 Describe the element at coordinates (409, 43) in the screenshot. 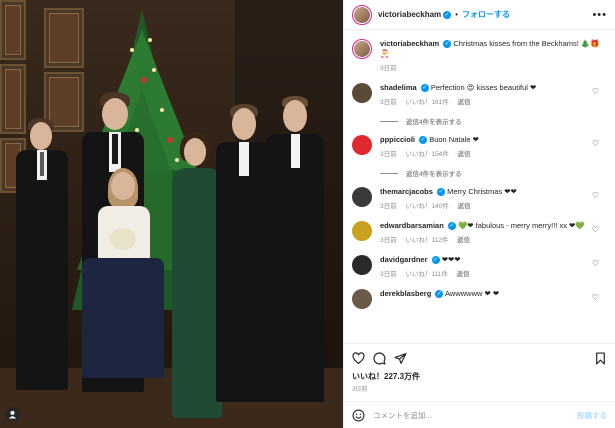

I see `caption-username: victoriabeckham` at that location.